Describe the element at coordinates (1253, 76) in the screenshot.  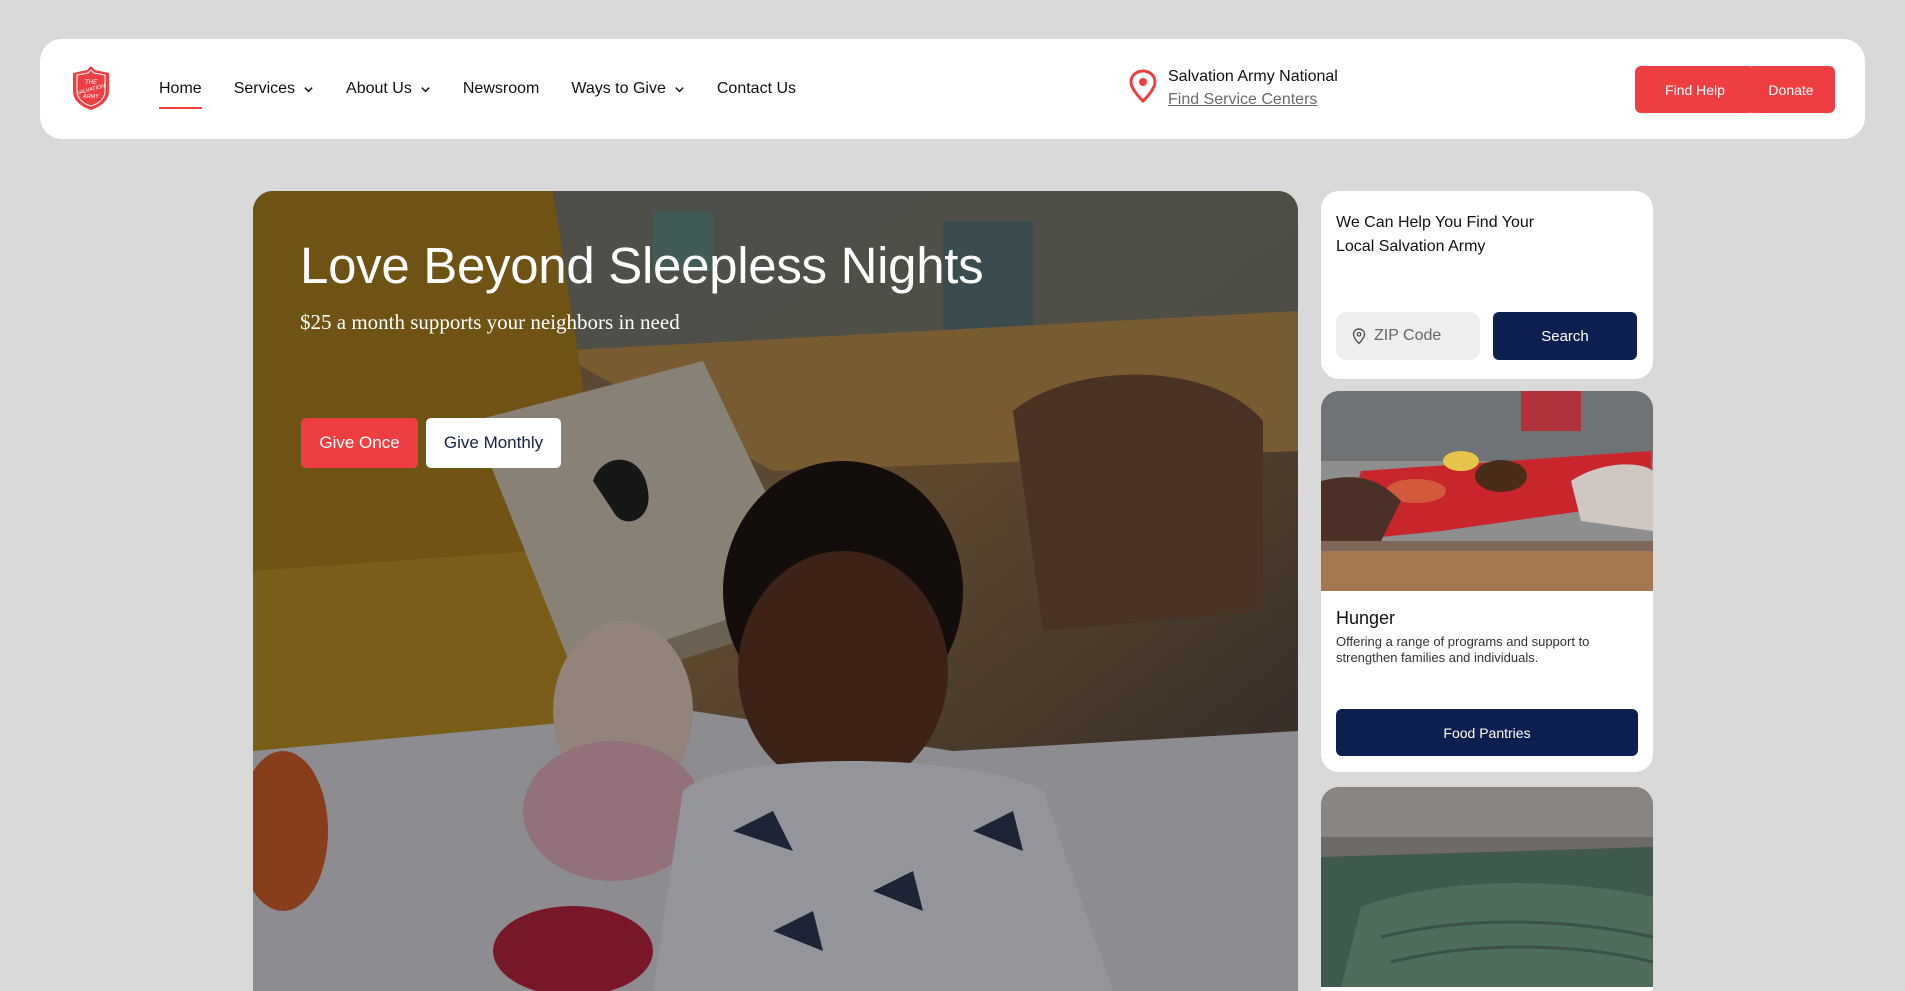
I see `location-name: Salvation Army National` at that location.